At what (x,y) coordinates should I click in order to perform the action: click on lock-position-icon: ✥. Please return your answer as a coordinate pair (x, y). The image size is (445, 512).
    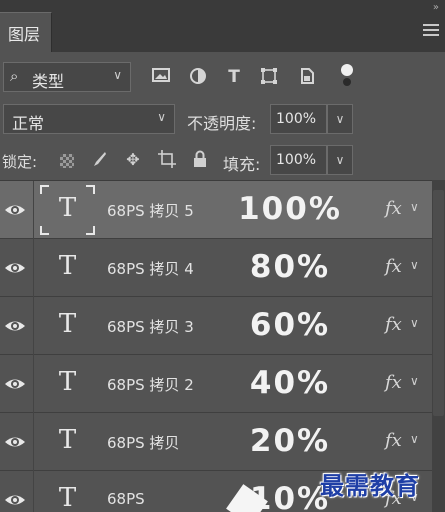
    Looking at the image, I should click on (133, 160).